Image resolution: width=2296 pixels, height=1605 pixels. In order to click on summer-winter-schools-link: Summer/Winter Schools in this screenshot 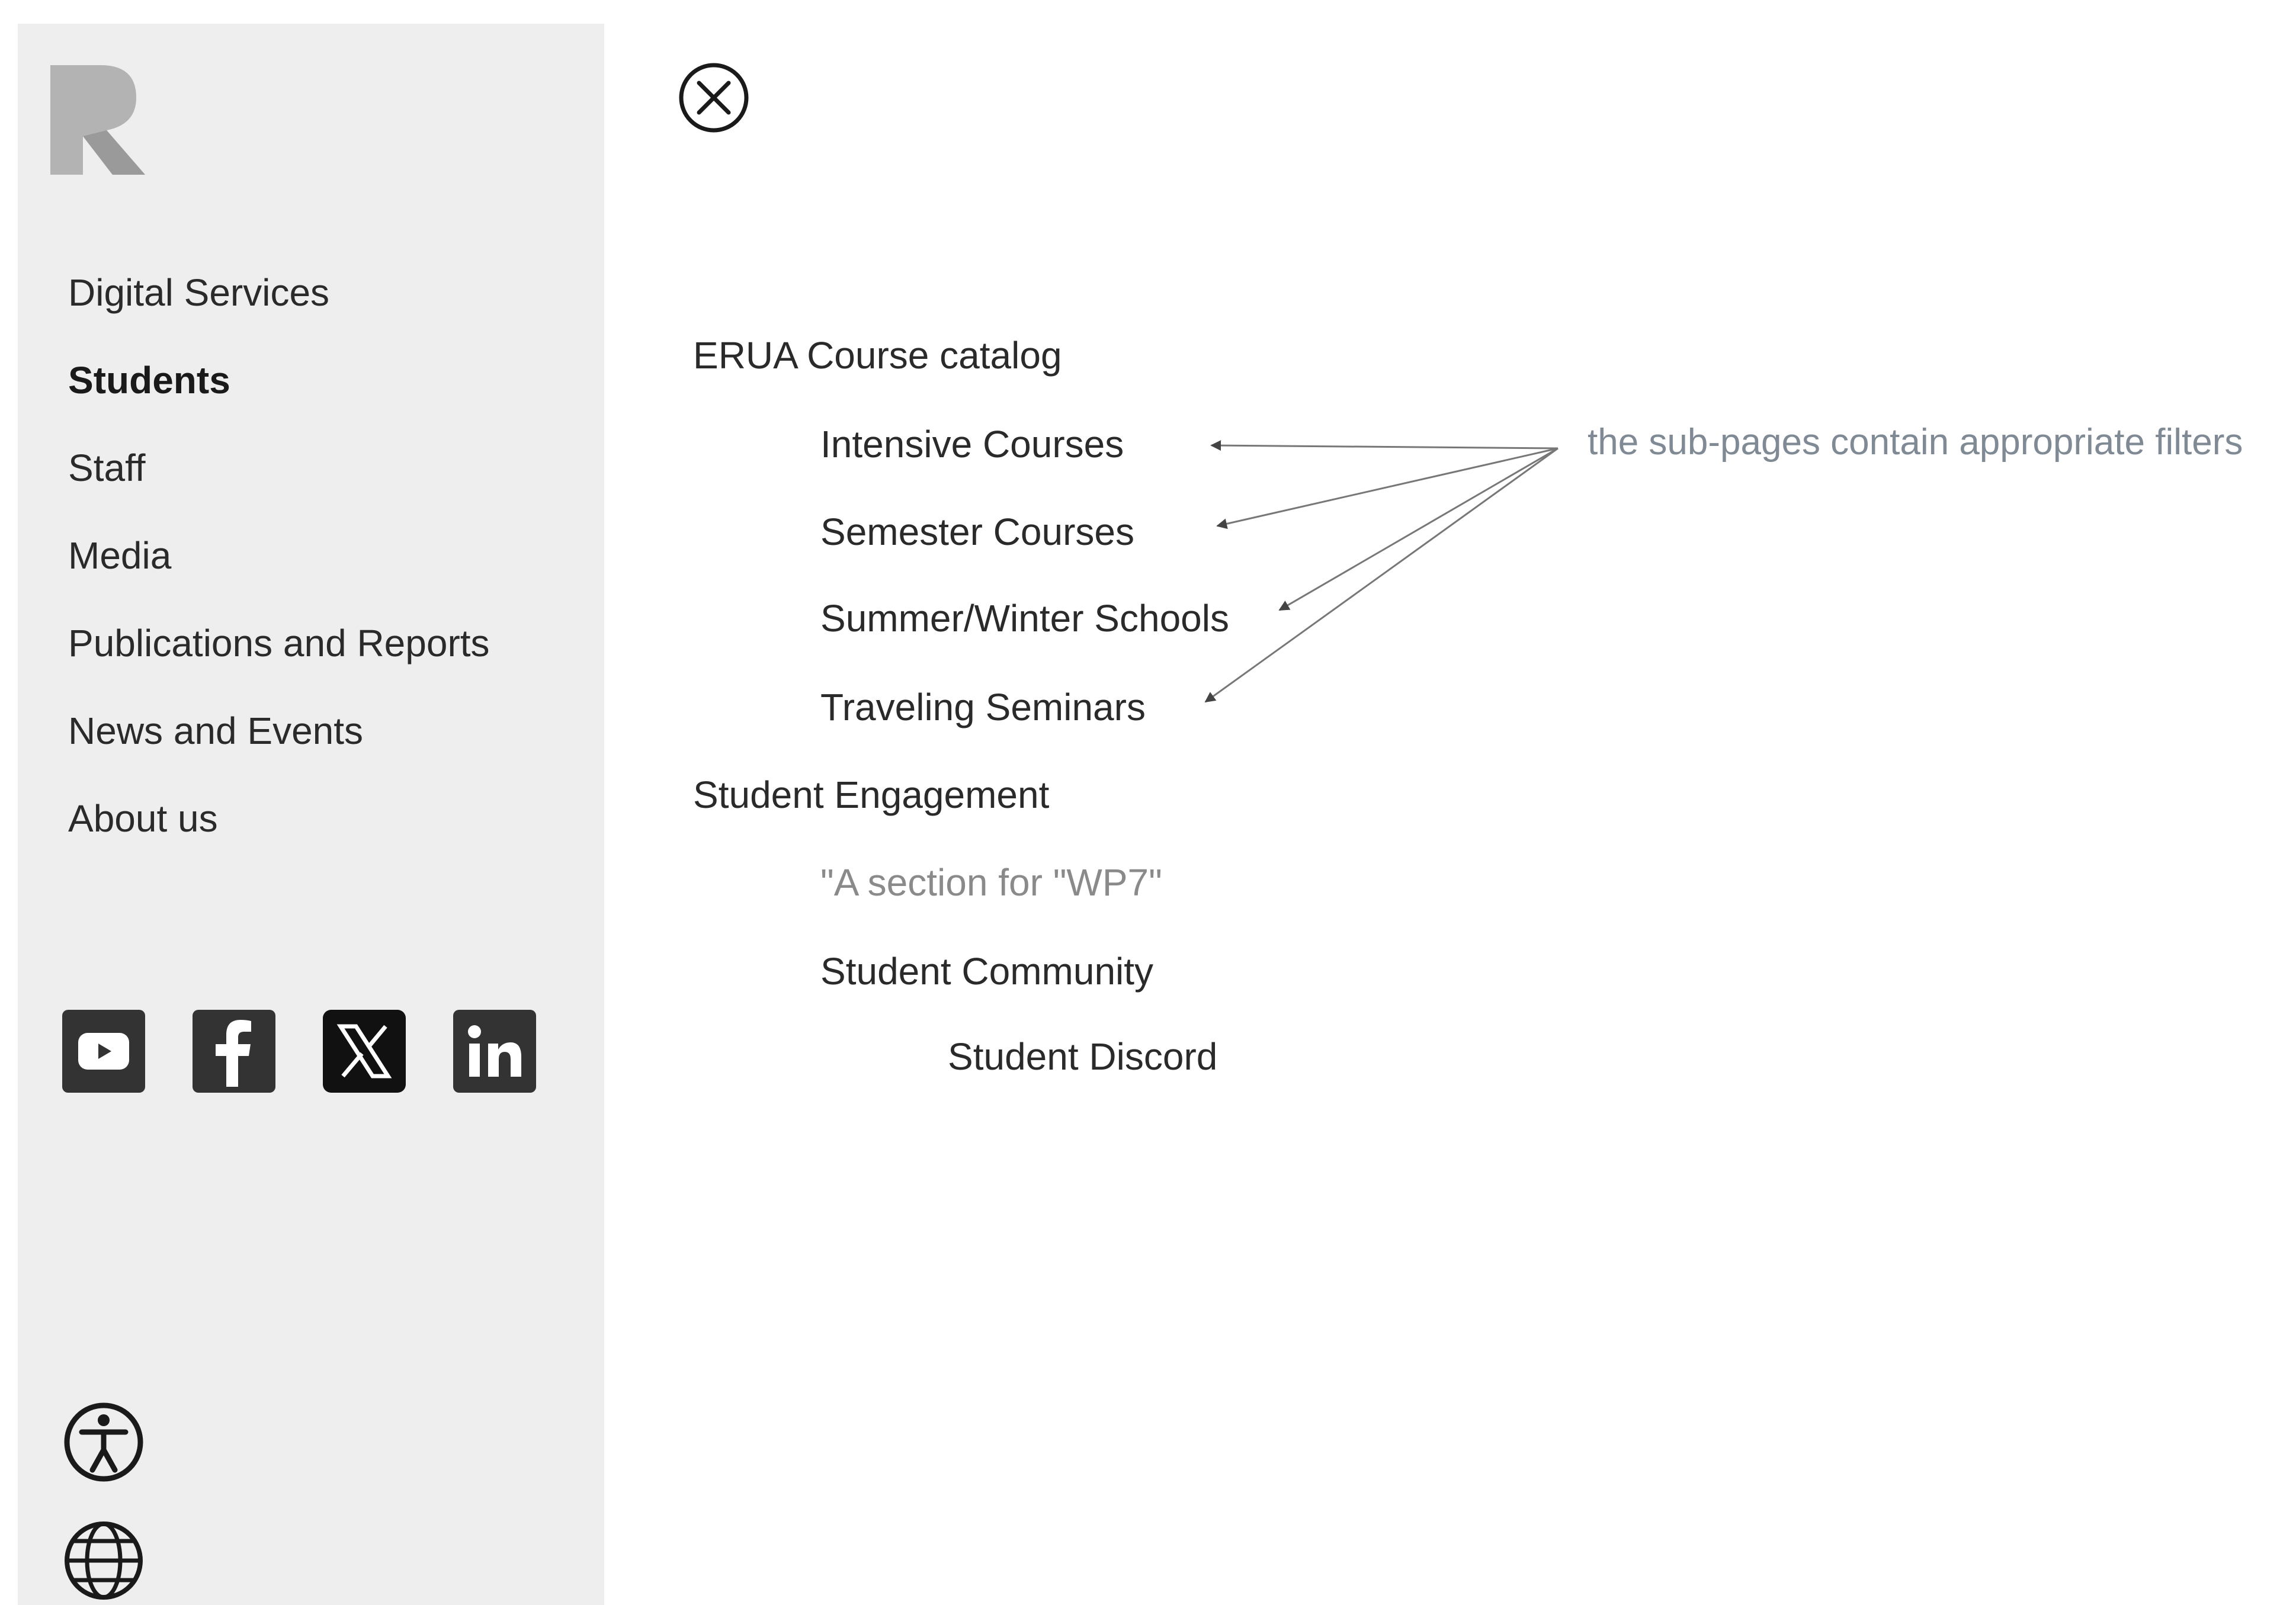, I will do `click(1024, 618)`.